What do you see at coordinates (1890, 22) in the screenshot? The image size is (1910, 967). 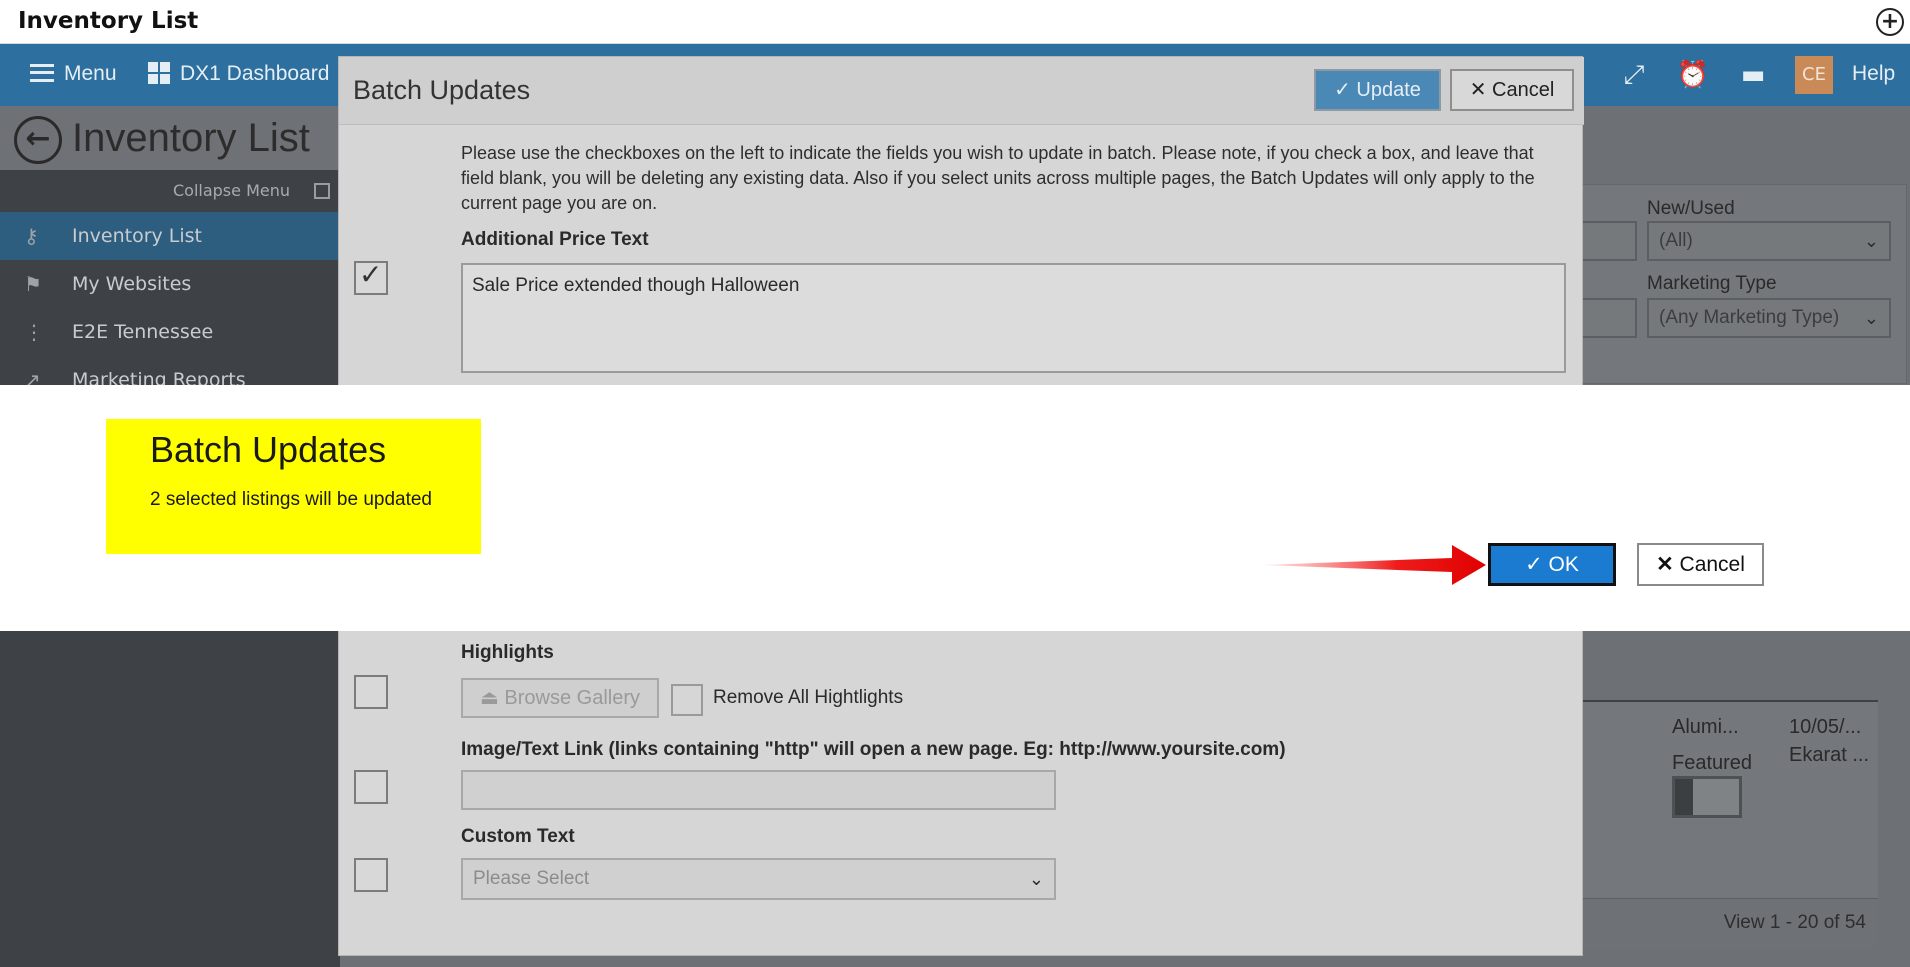 I see `plus-circle-icon: +` at bounding box center [1890, 22].